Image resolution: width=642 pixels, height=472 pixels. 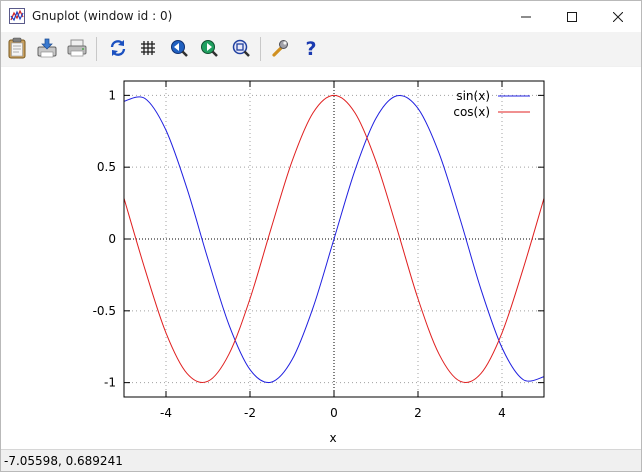 I want to click on window-title: Gnuplot (window id : 0), so click(x=102, y=16).